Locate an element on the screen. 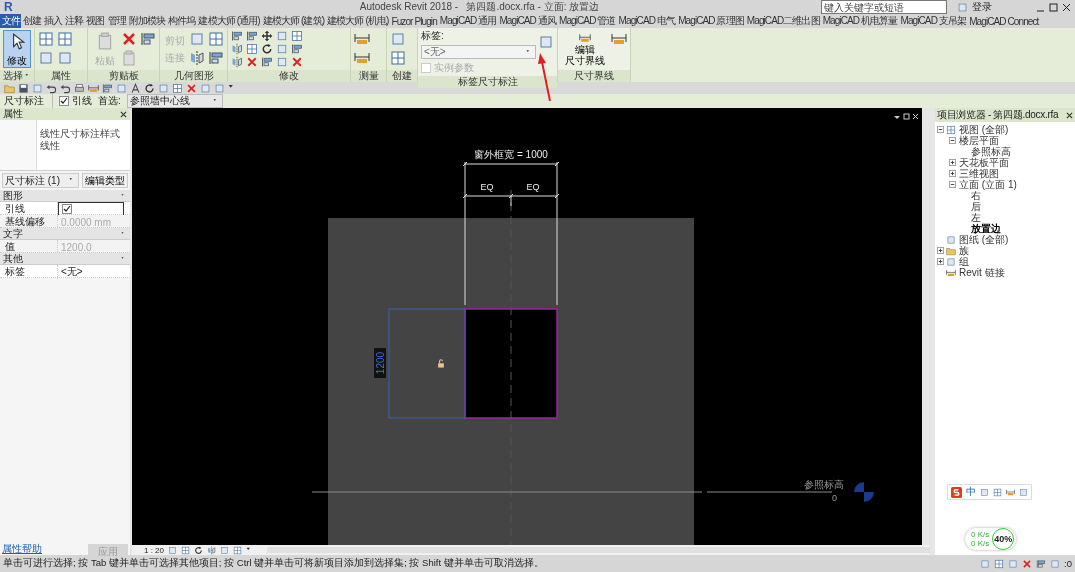  ribbon-tab: MagiCAD 原理图 is located at coordinates (711, 21).